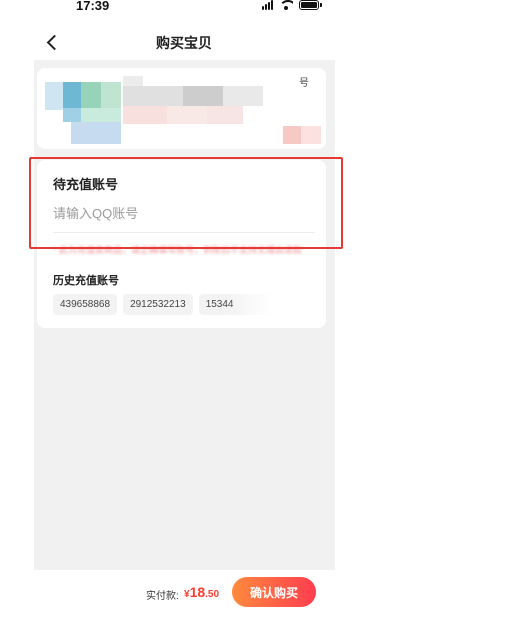 This screenshot has width=526, height=626. What do you see at coordinates (184, 213) in the screenshot?
I see `qq-account-input` at bounding box center [184, 213].